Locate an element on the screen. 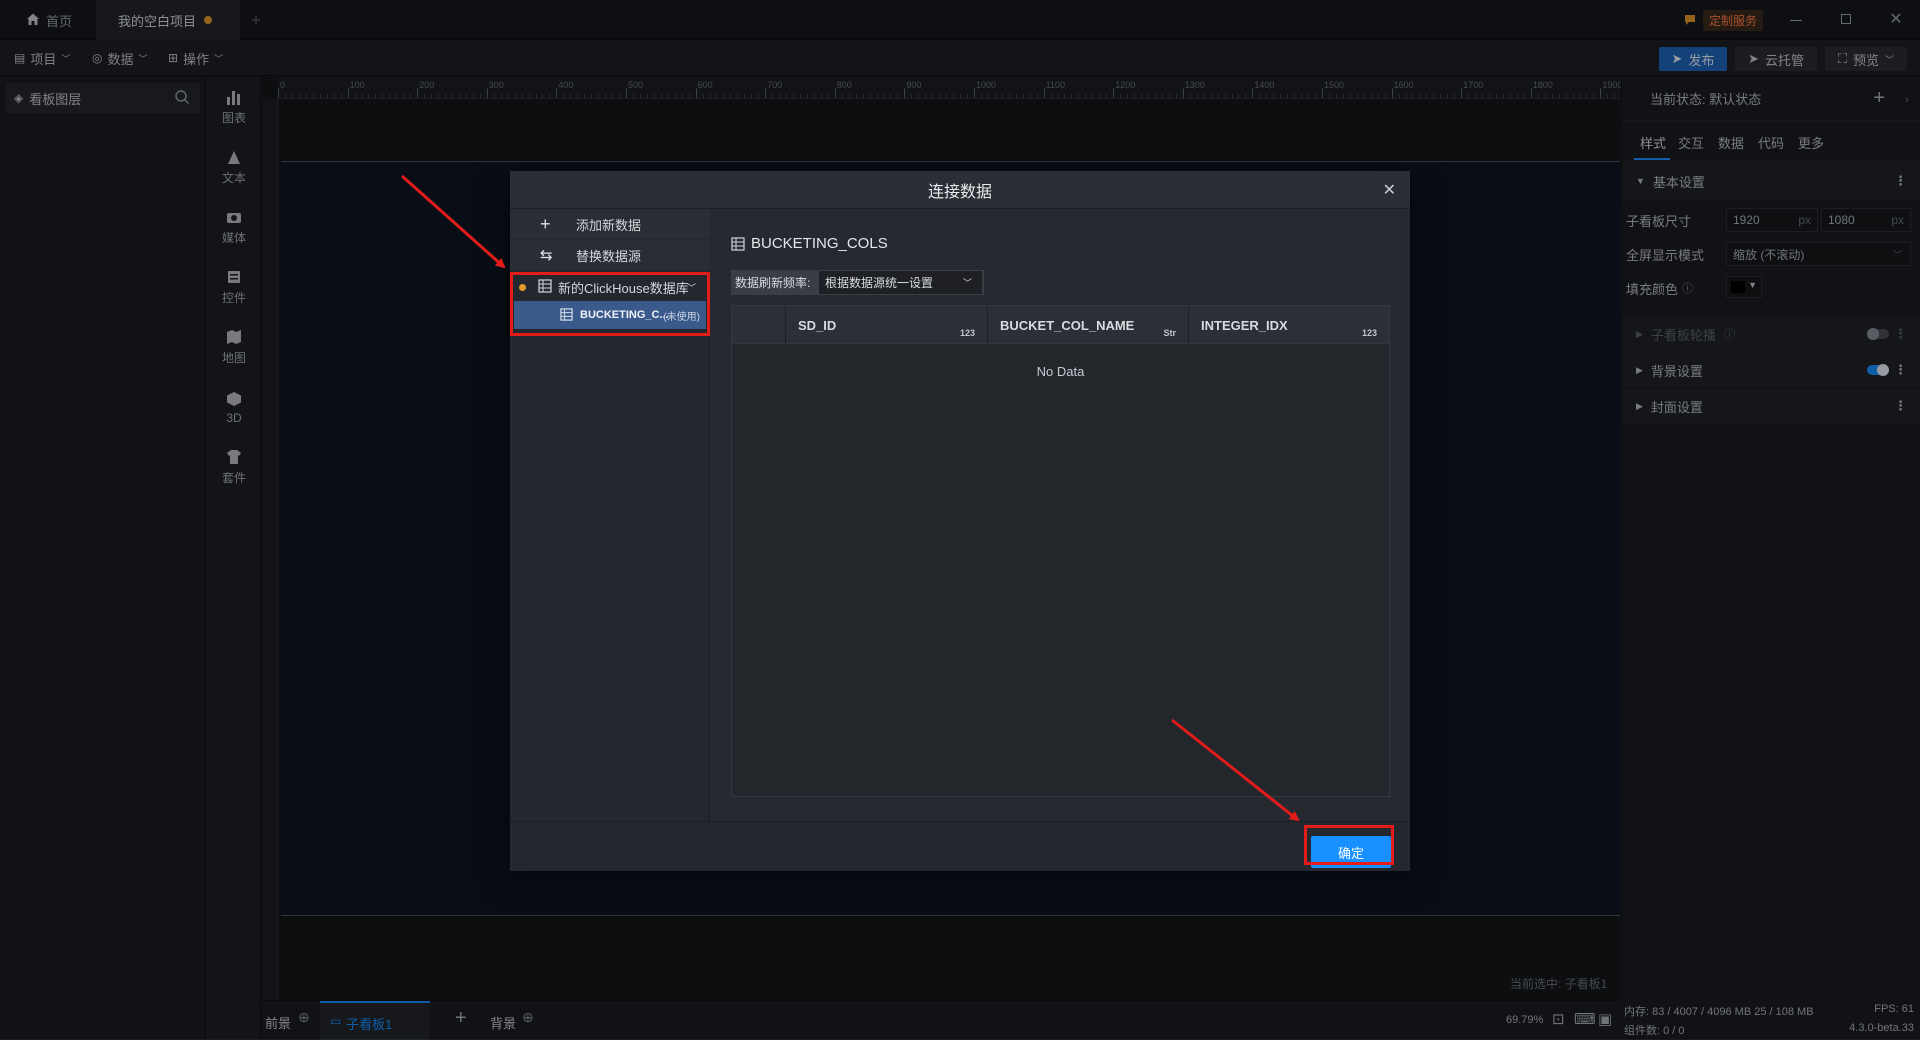 The height and width of the screenshot is (1040, 1920). refresh-rate-select: 根据数据源统一设置 ﹀ is located at coordinates (900, 282).